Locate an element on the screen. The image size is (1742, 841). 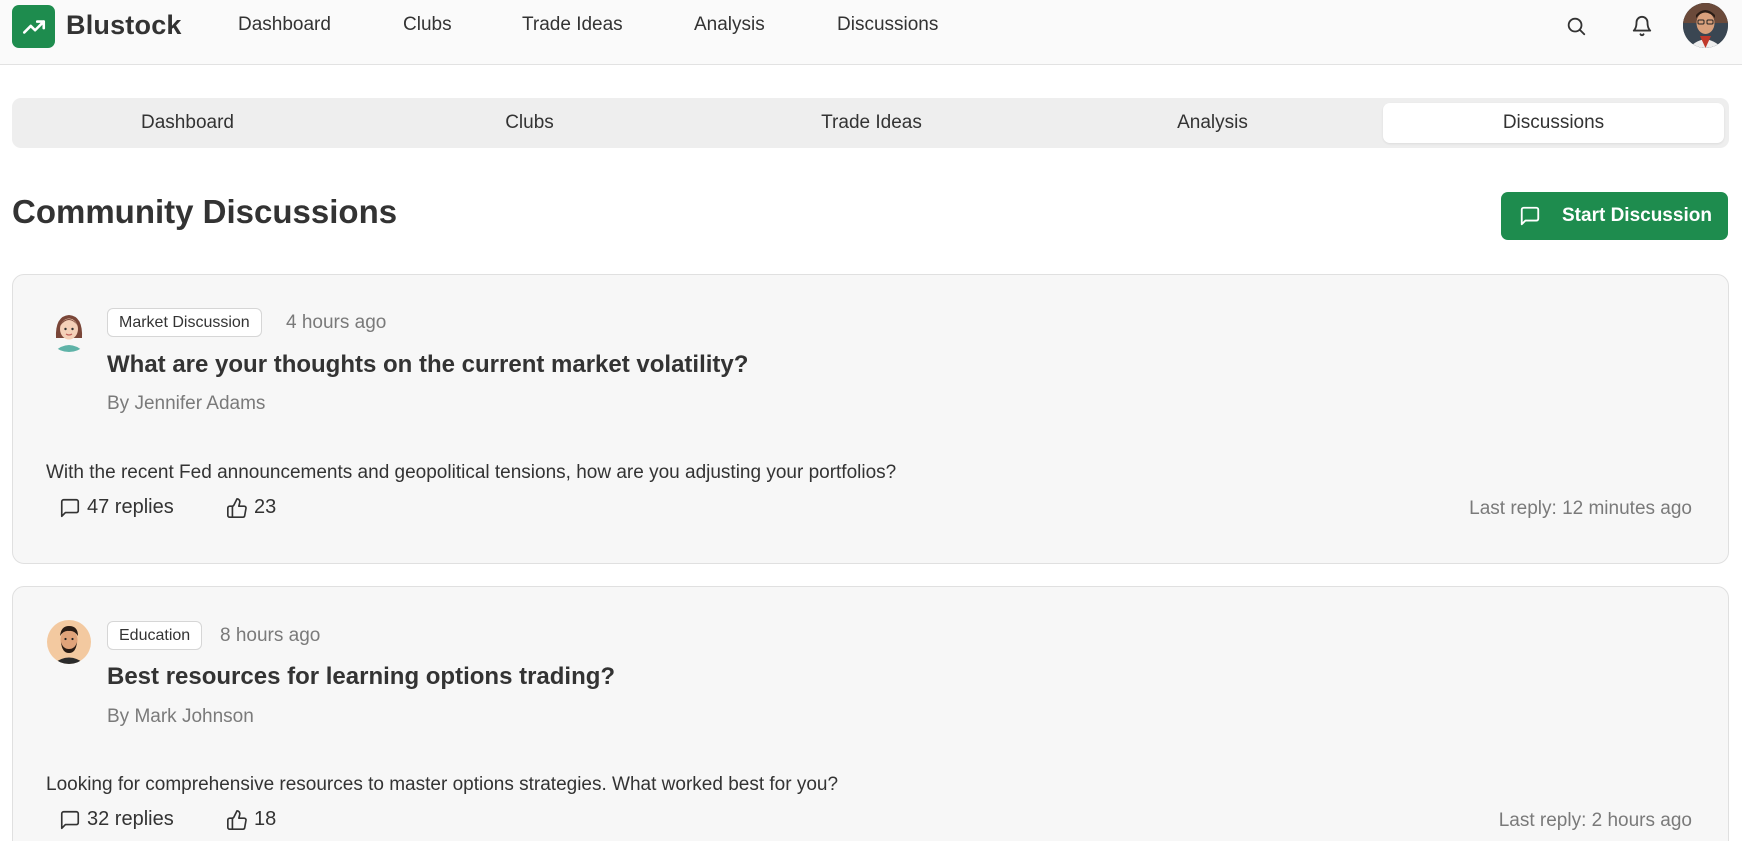
user-avatar is located at coordinates (1705, 25).